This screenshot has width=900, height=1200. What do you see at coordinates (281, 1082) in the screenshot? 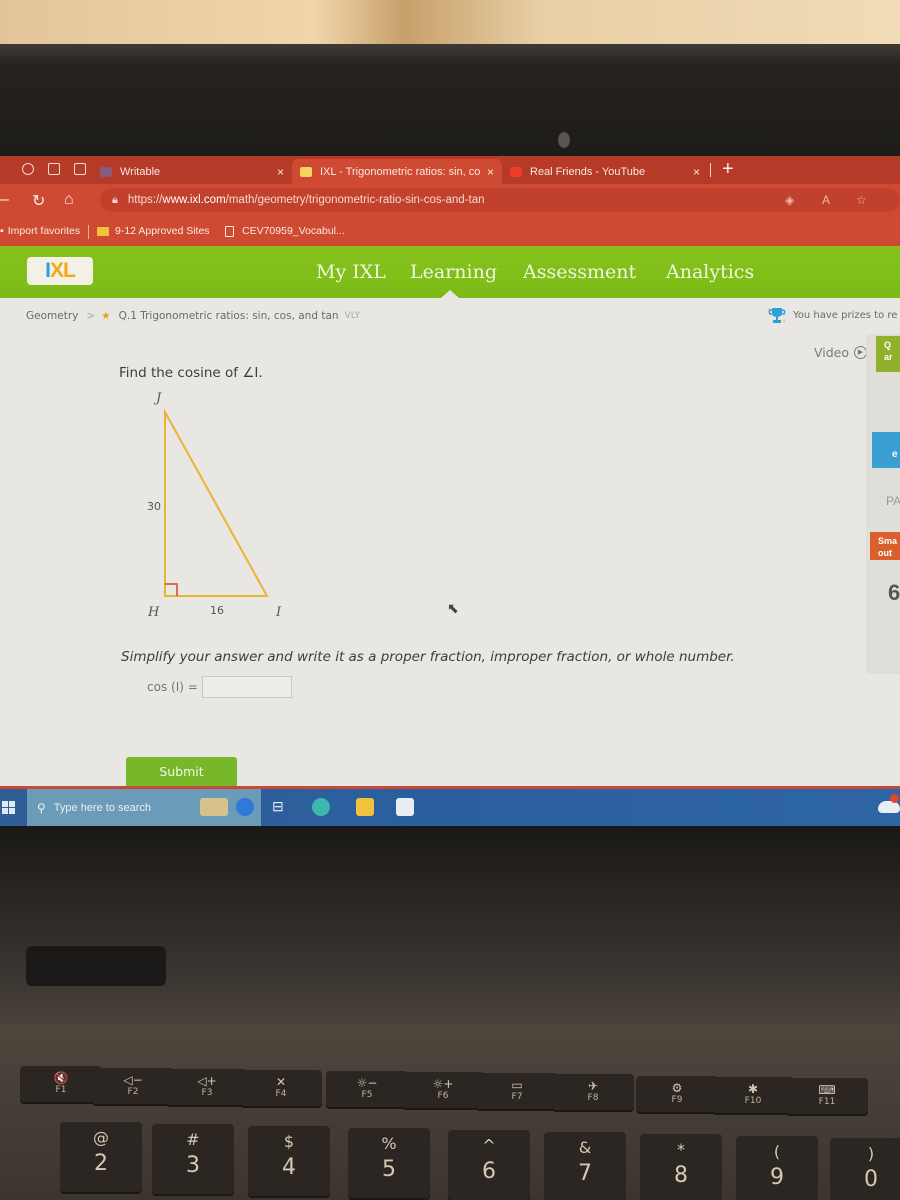
I see `key-glyph: ✕` at bounding box center [281, 1082].